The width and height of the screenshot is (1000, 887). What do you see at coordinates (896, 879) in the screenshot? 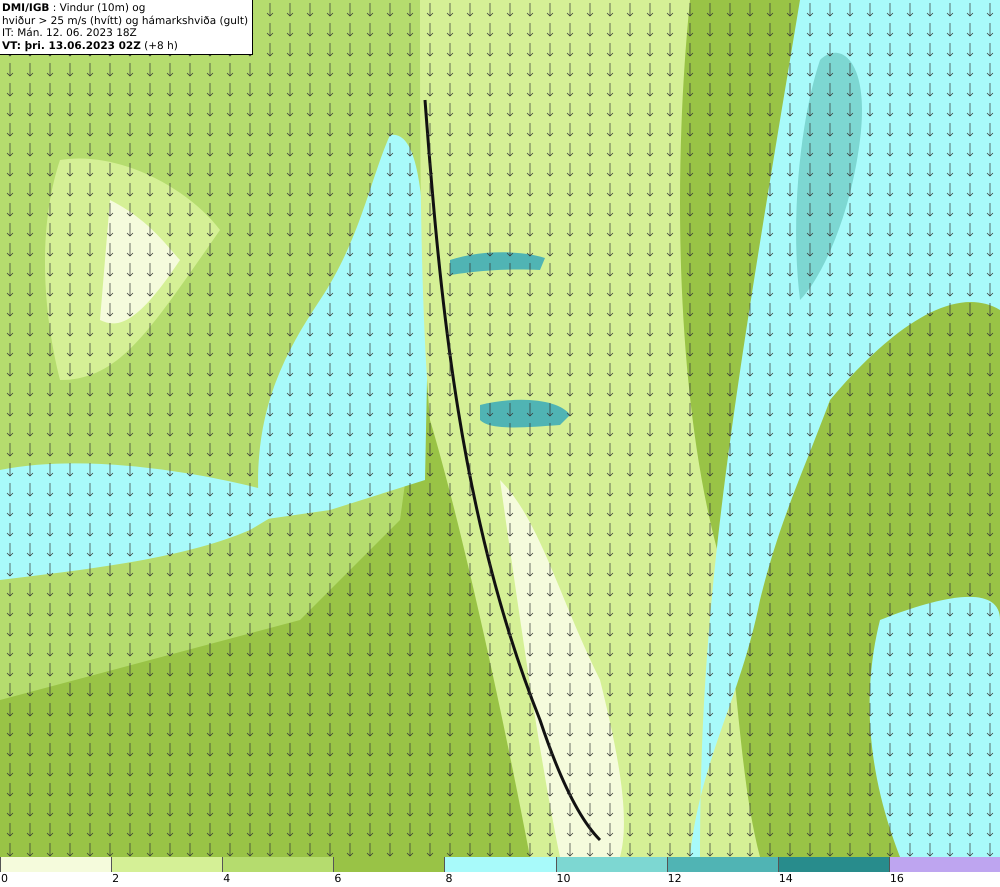
I see `legend-tick-label: 16` at bounding box center [896, 879].